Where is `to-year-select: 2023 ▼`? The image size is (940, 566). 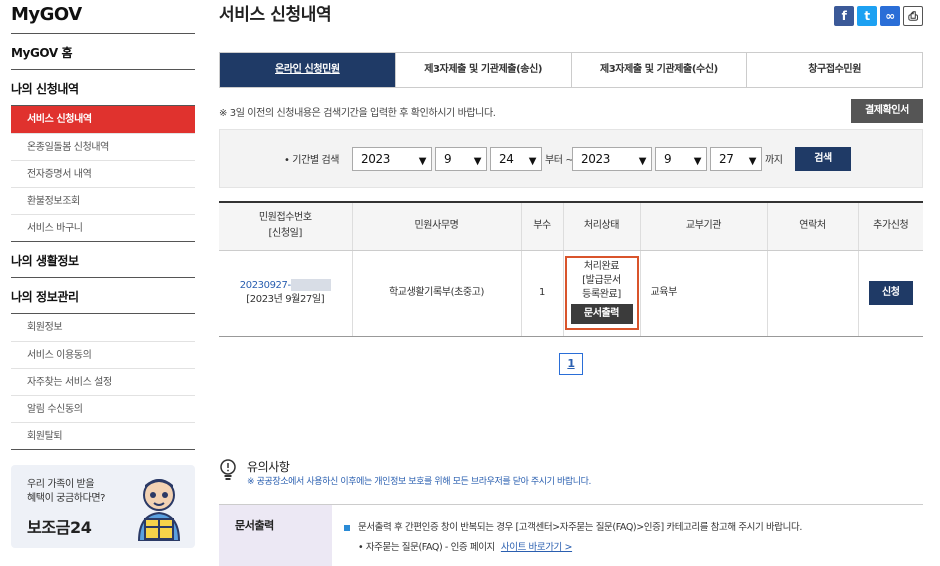
to-year-select: 2023 ▼ is located at coordinates (612, 159).